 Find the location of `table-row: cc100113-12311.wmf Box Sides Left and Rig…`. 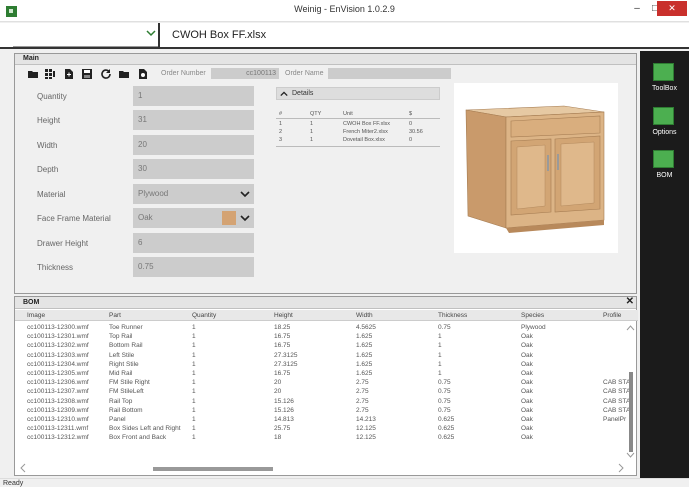

table-row: cc100113-12311.wmf Box Sides Left and Rig… is located at coordinates (321, 428).